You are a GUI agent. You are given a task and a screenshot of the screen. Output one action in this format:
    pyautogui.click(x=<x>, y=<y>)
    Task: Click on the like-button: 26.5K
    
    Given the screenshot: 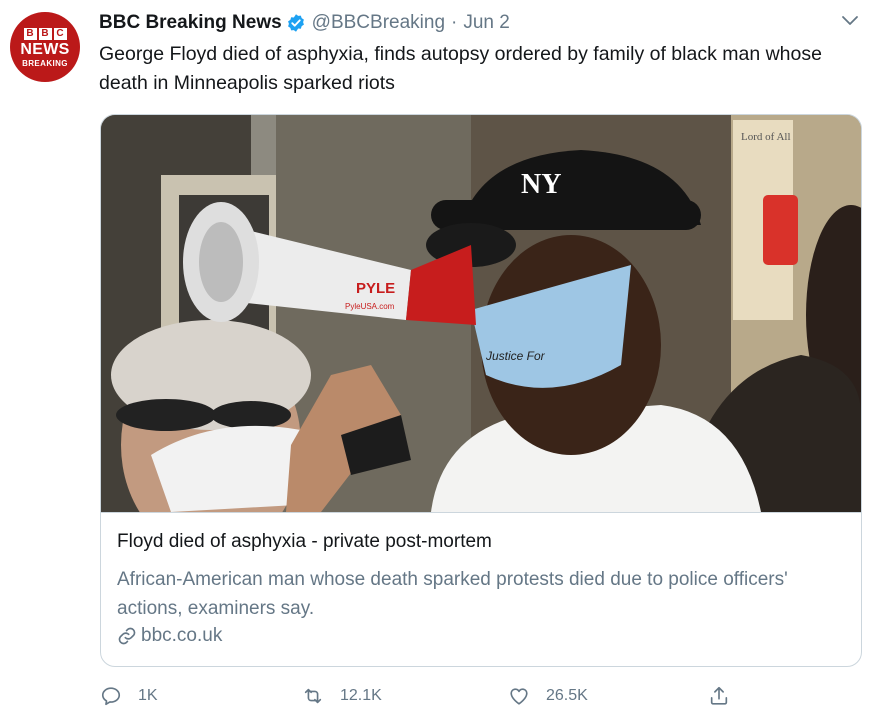 What is the action you would take?
    pyautogui.click(x=548, y=696)
    